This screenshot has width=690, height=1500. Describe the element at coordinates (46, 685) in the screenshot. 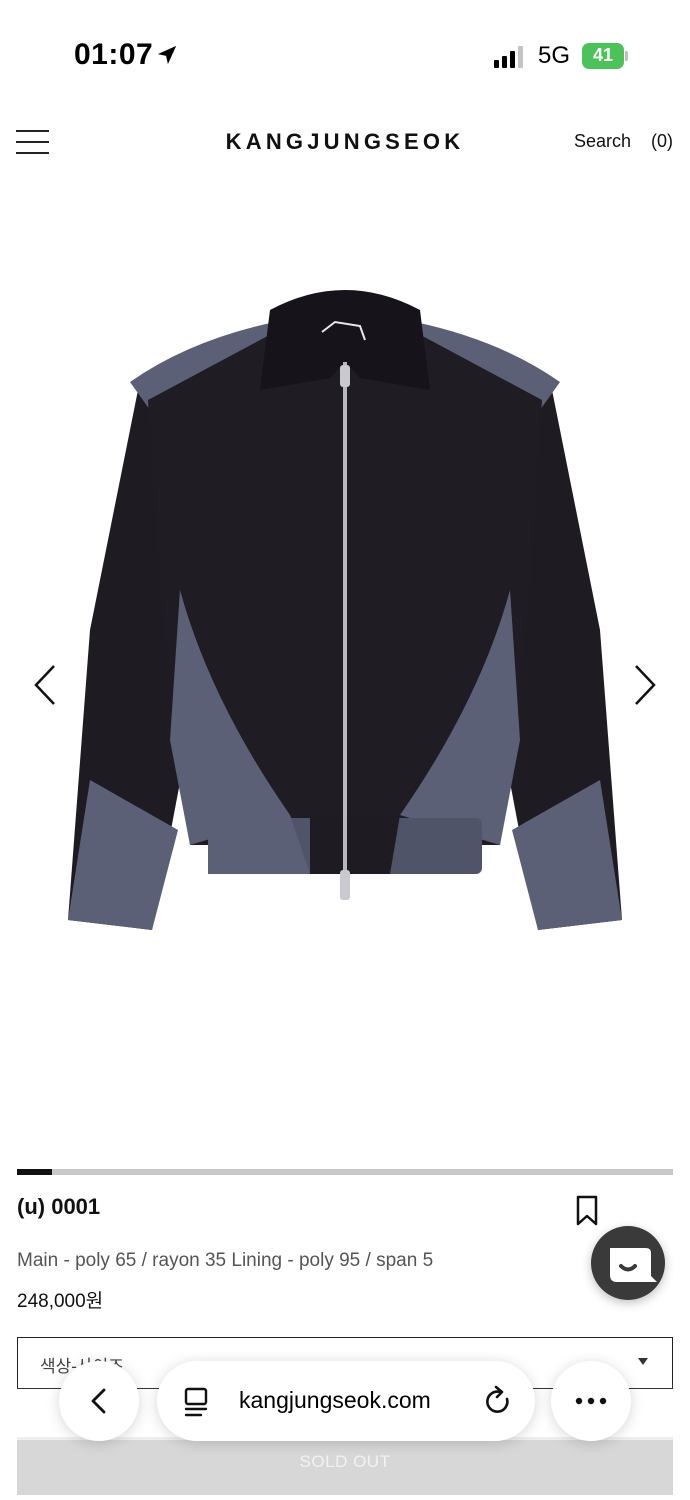

I see `prev-image-arrow-icon` at that location.